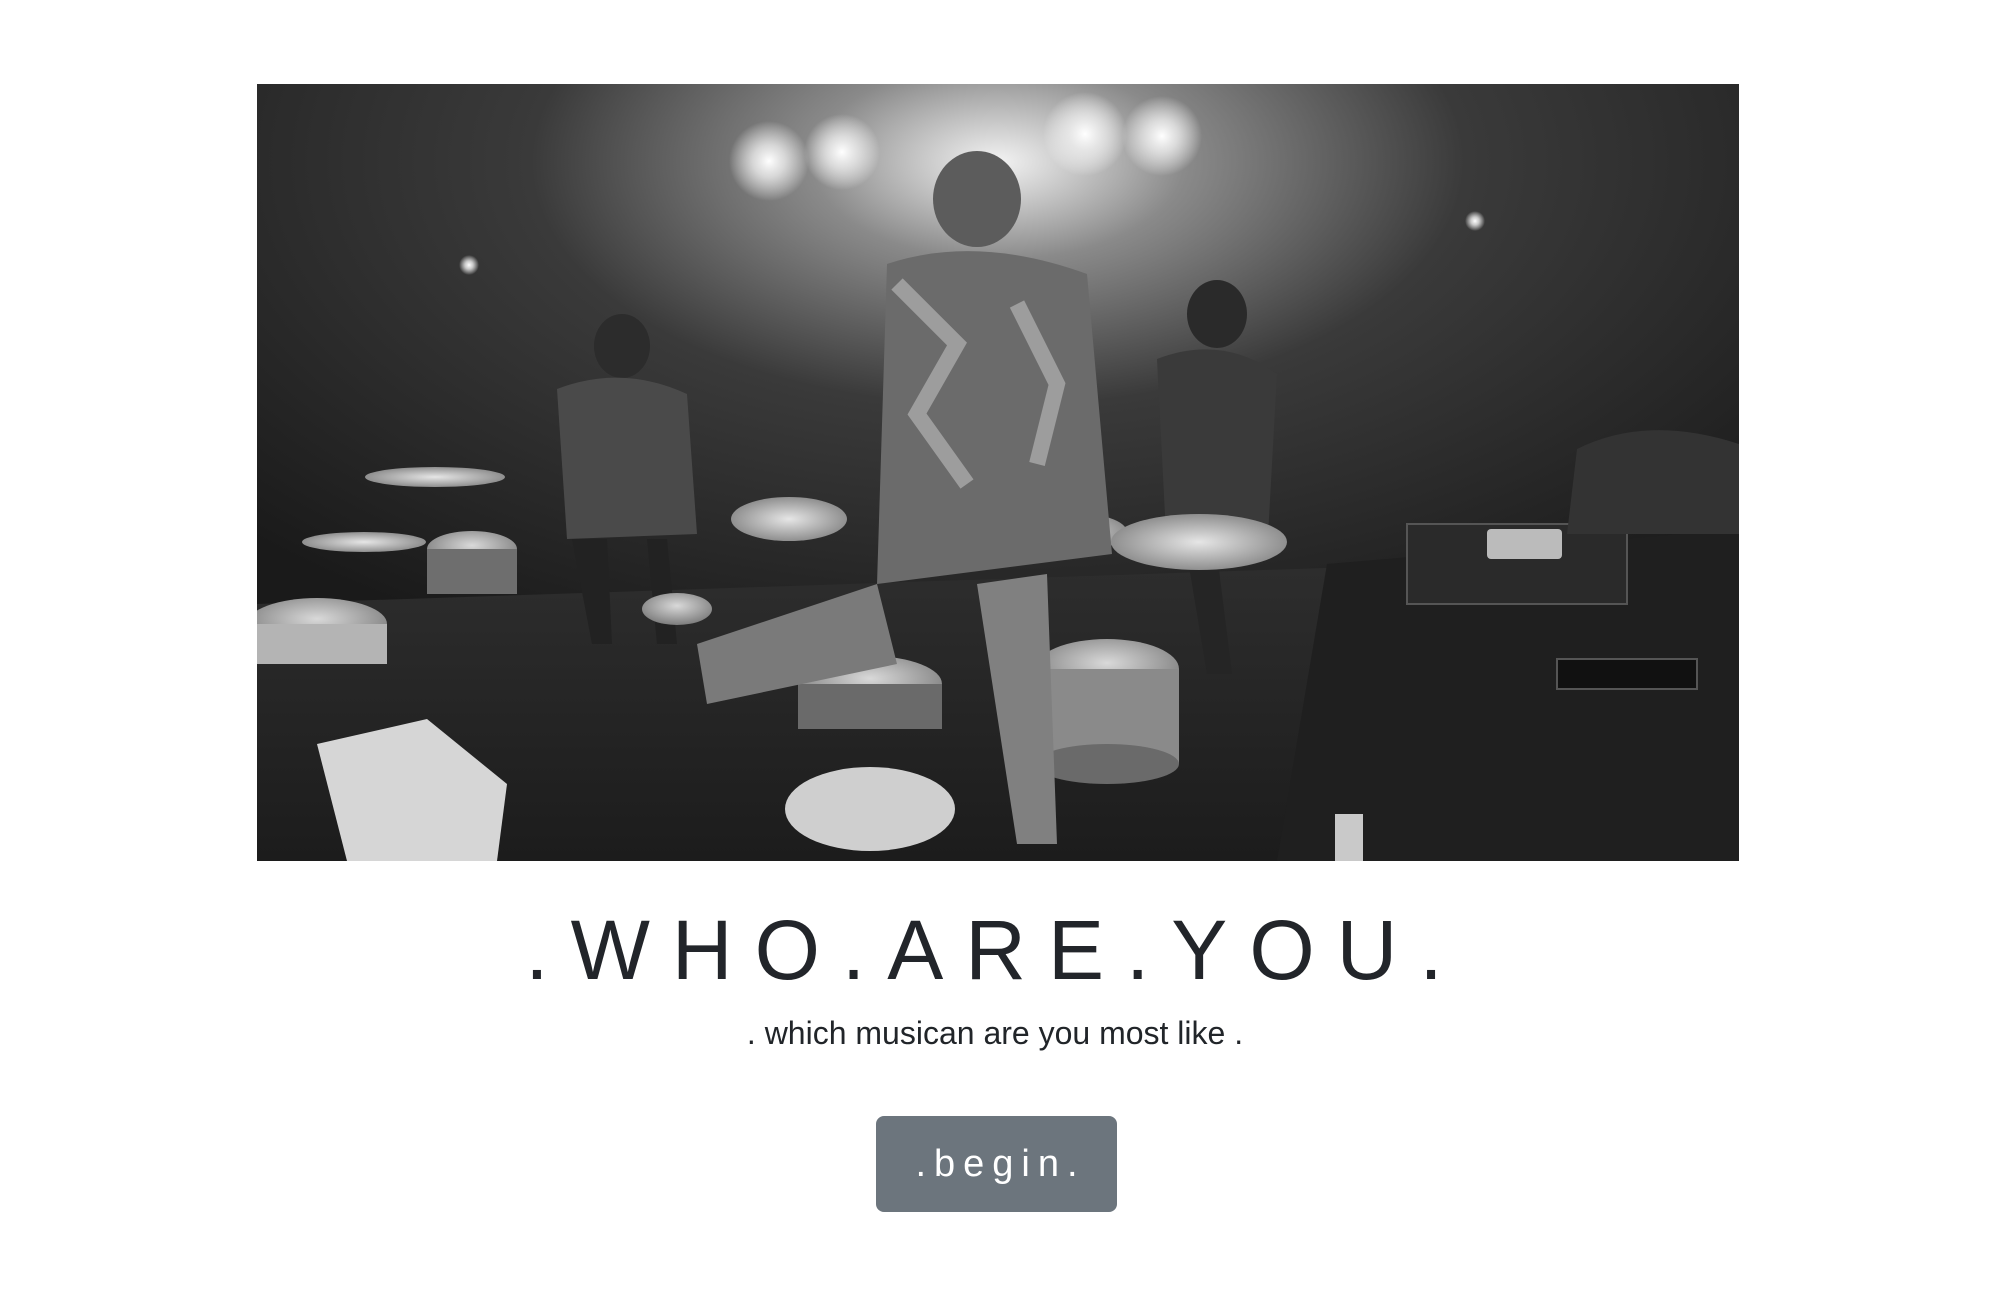  What do you see at coordinates (995, 1033) in the screenshot?
I see `page-subtitle: . which musican are you most like .` at bounding box center [995, 1033].